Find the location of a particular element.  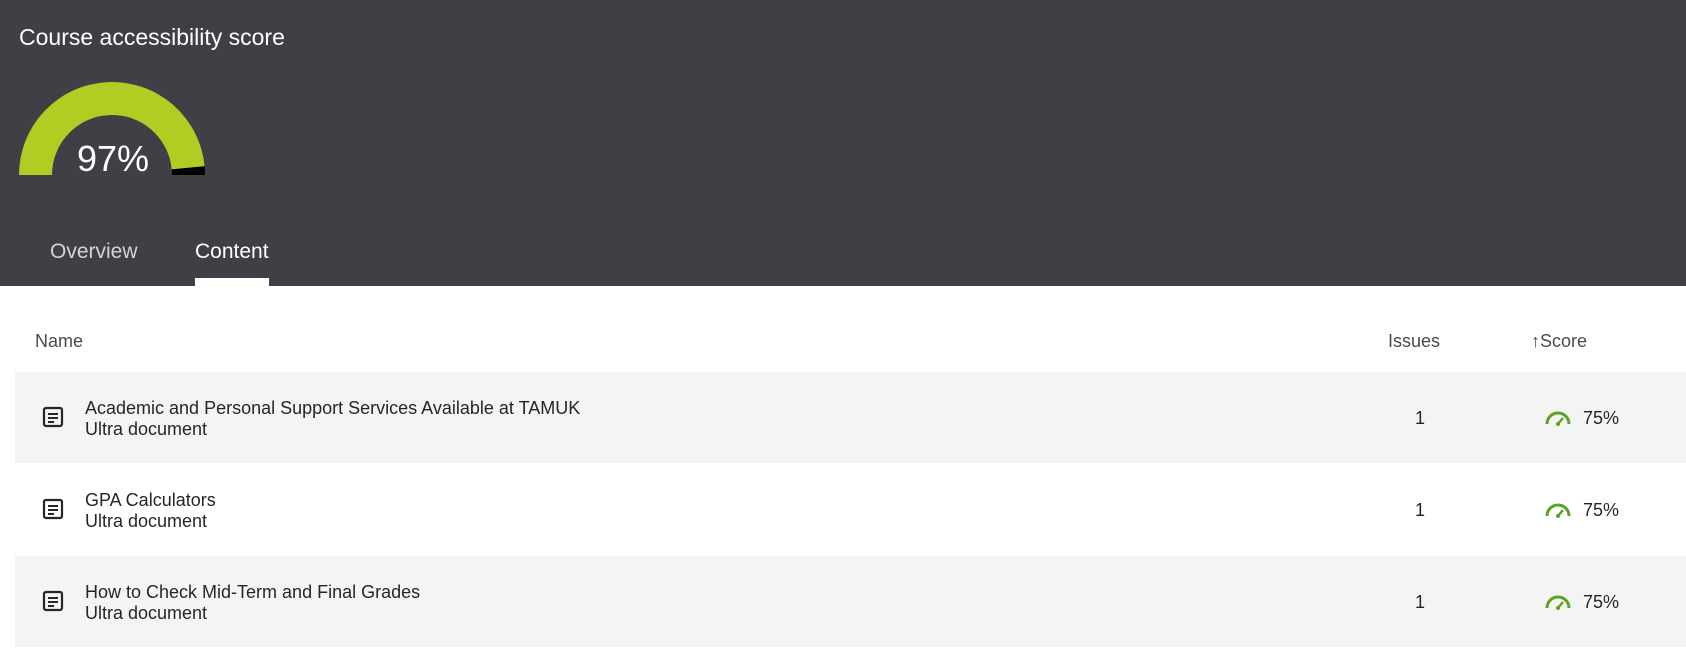

tab-overview: Overview is located at coordinates (94, 252).